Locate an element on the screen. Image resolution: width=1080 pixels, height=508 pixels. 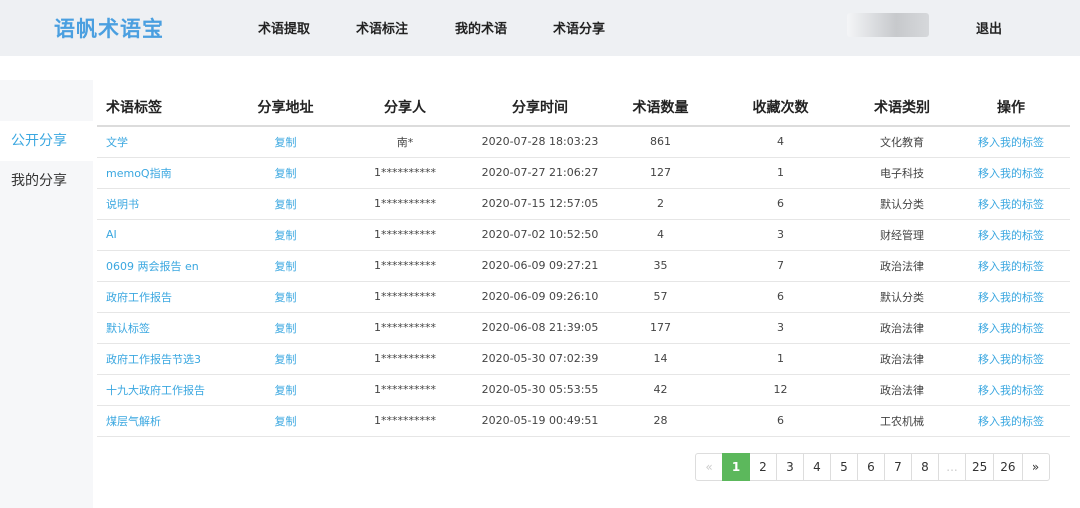
category-cell: 工农机械 is located at coordinates (902, 421).